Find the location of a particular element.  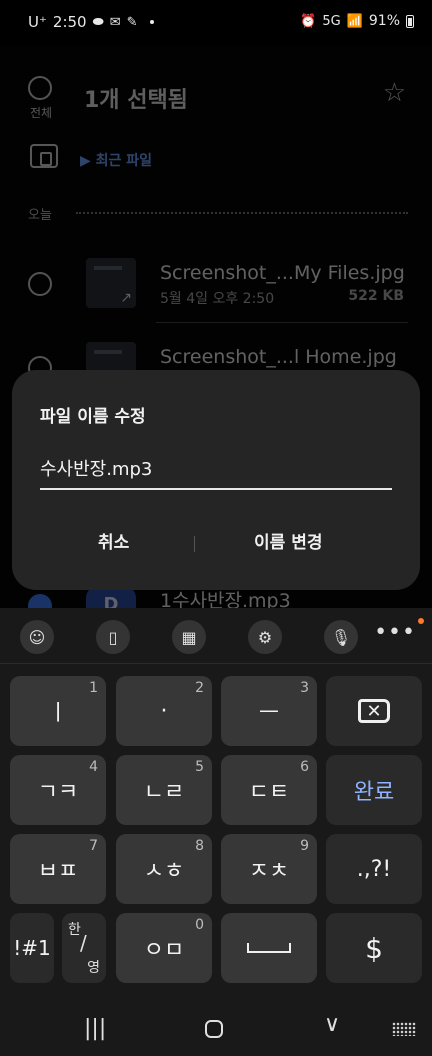

file-name-field is located at coordinates (216, 472).